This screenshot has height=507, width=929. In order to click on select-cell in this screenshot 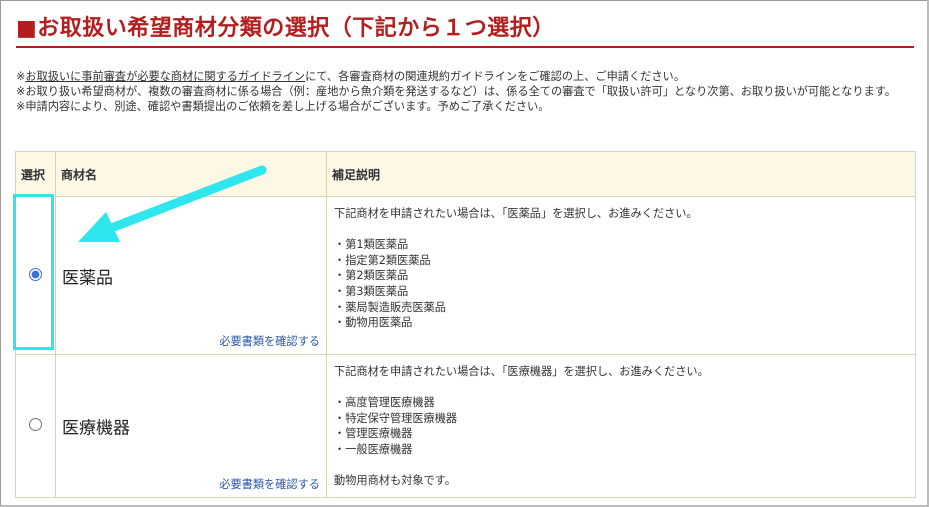, I will do `click(35, 426)`.